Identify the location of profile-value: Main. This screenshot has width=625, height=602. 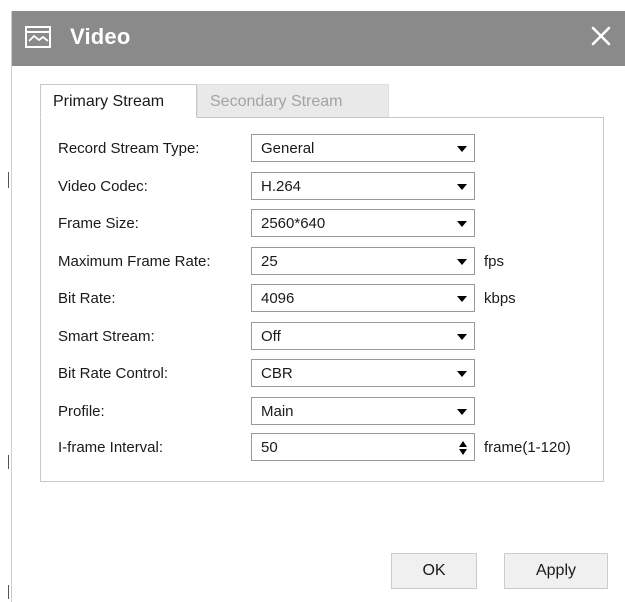
(277, 411).